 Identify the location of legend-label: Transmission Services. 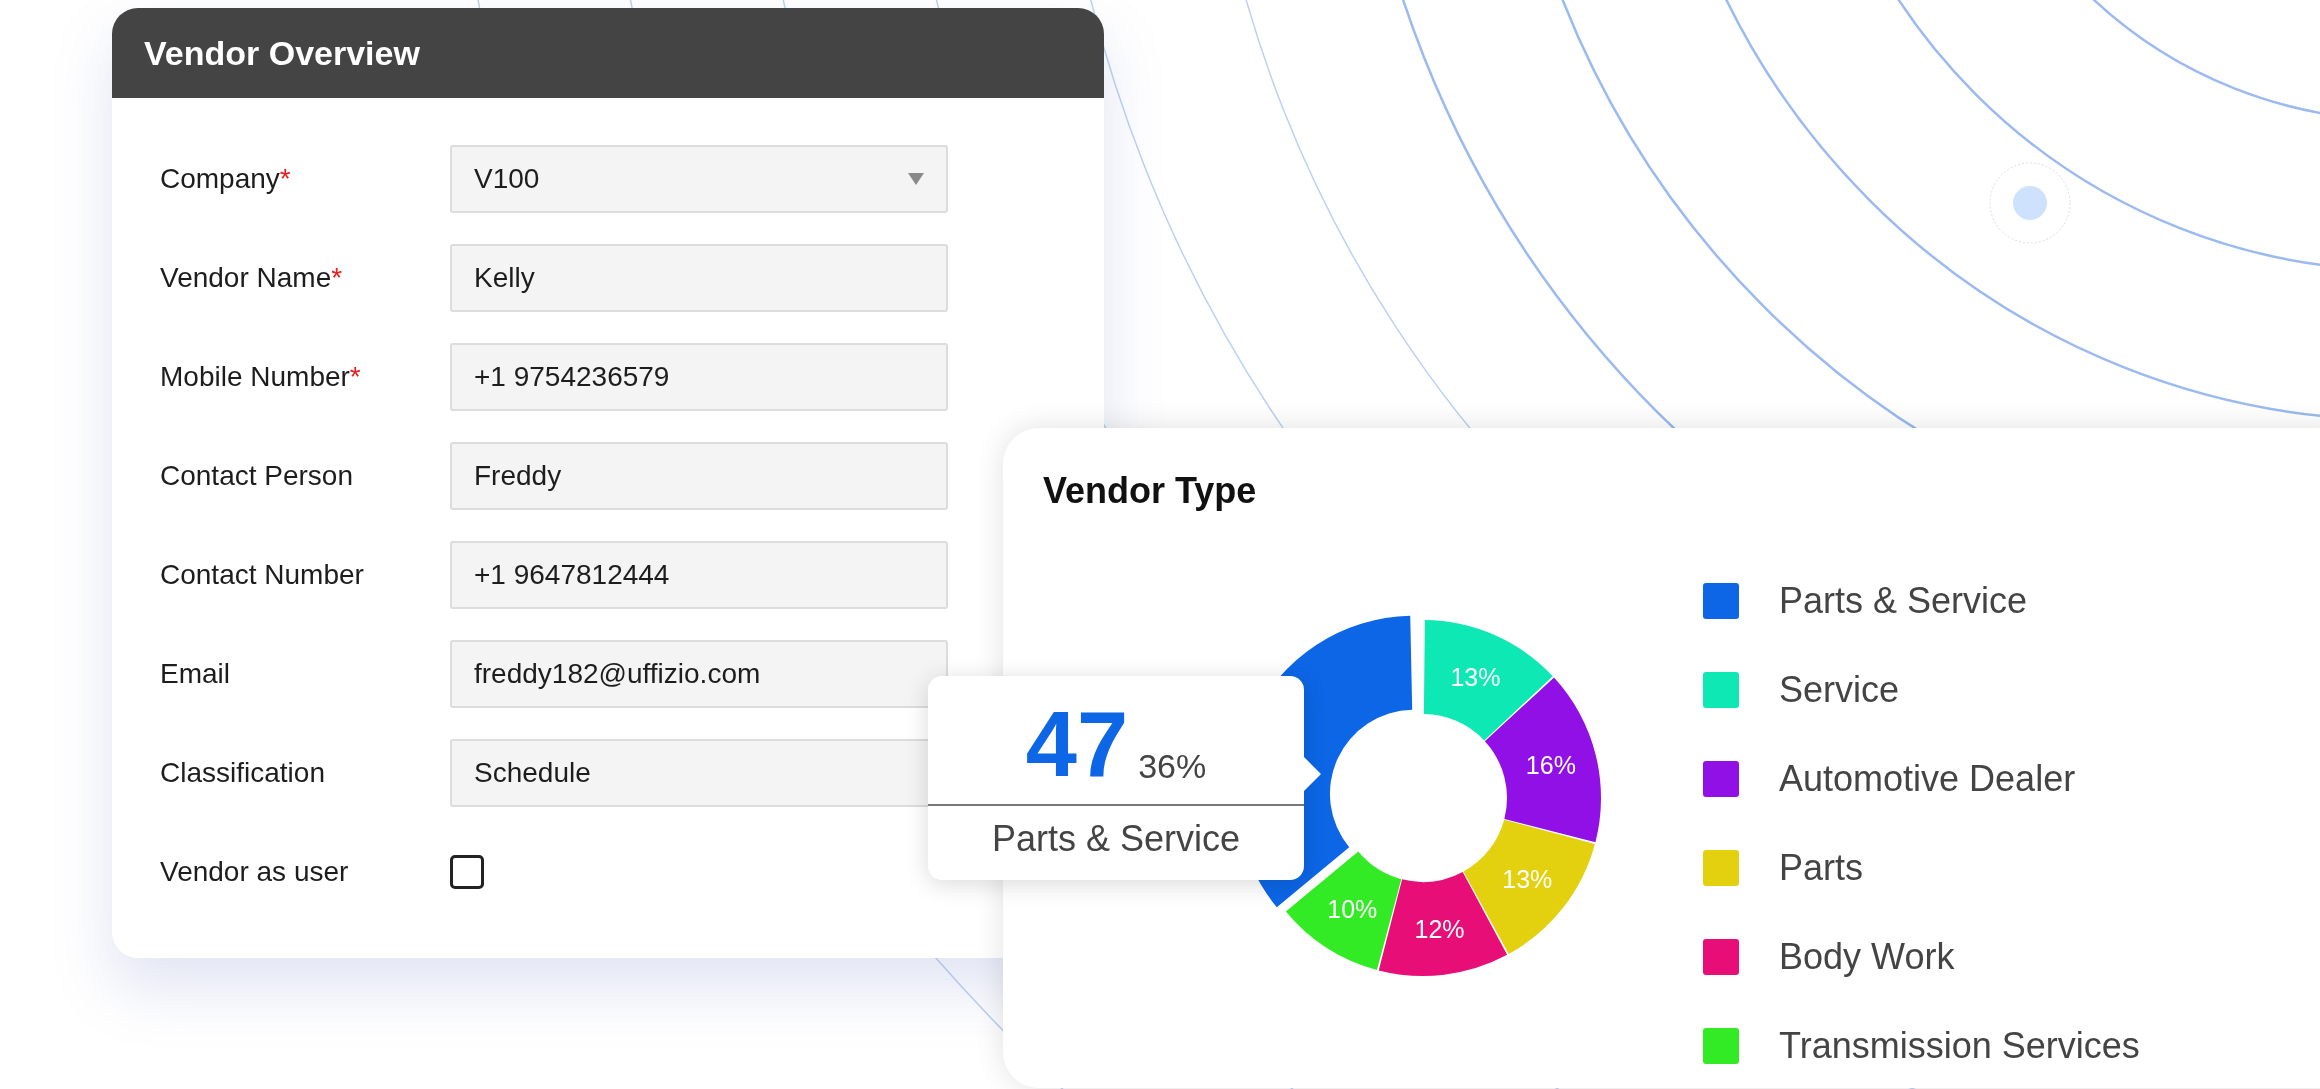
(1959, 1046).